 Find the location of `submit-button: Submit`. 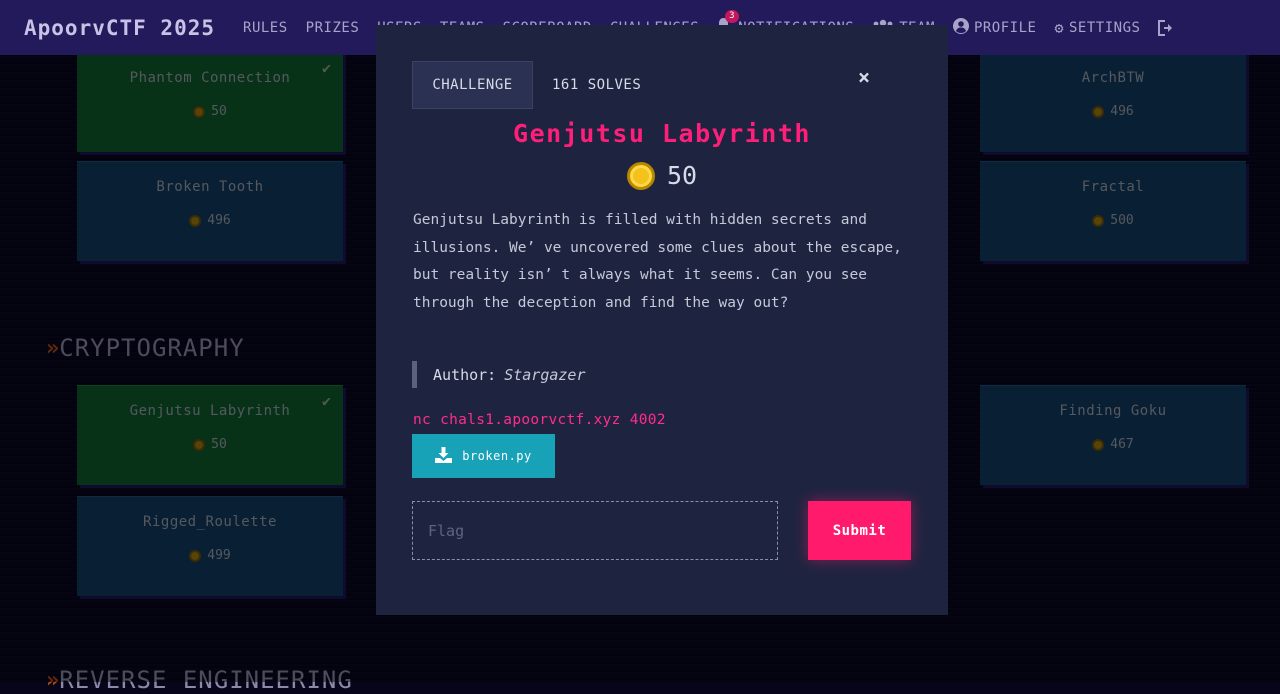

submit-button: Submit is located at coordinates (859, 530).